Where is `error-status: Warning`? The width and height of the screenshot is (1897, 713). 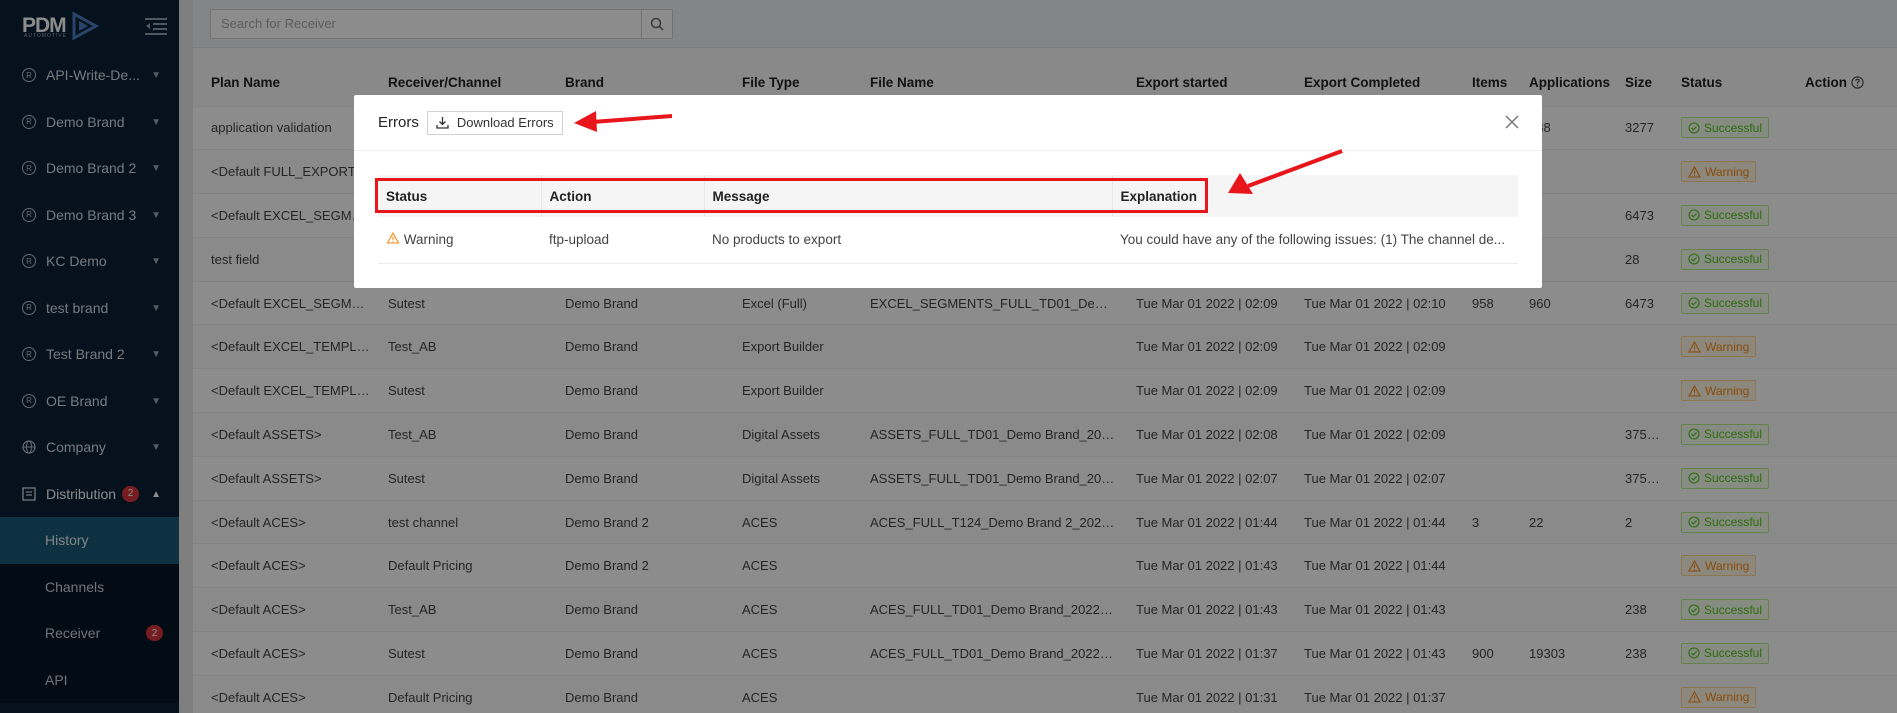 error-status: Warning is located at coordinates (459, 240).